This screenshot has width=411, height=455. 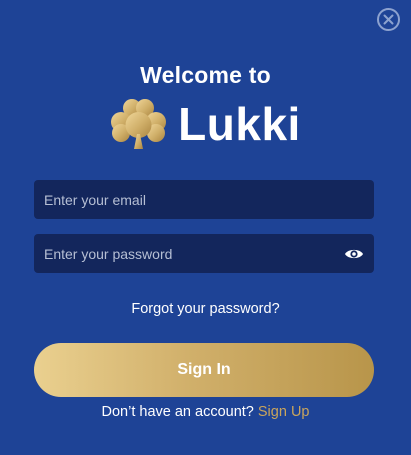 I want to click on welcome-heading: Welcome to, so click(x=205, y=75).